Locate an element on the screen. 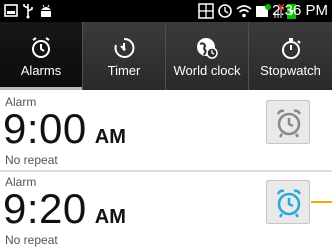 This screenshot has width=332, height=251. tab-stopwatch: Stopwatch is located at coordinates (290, 56).